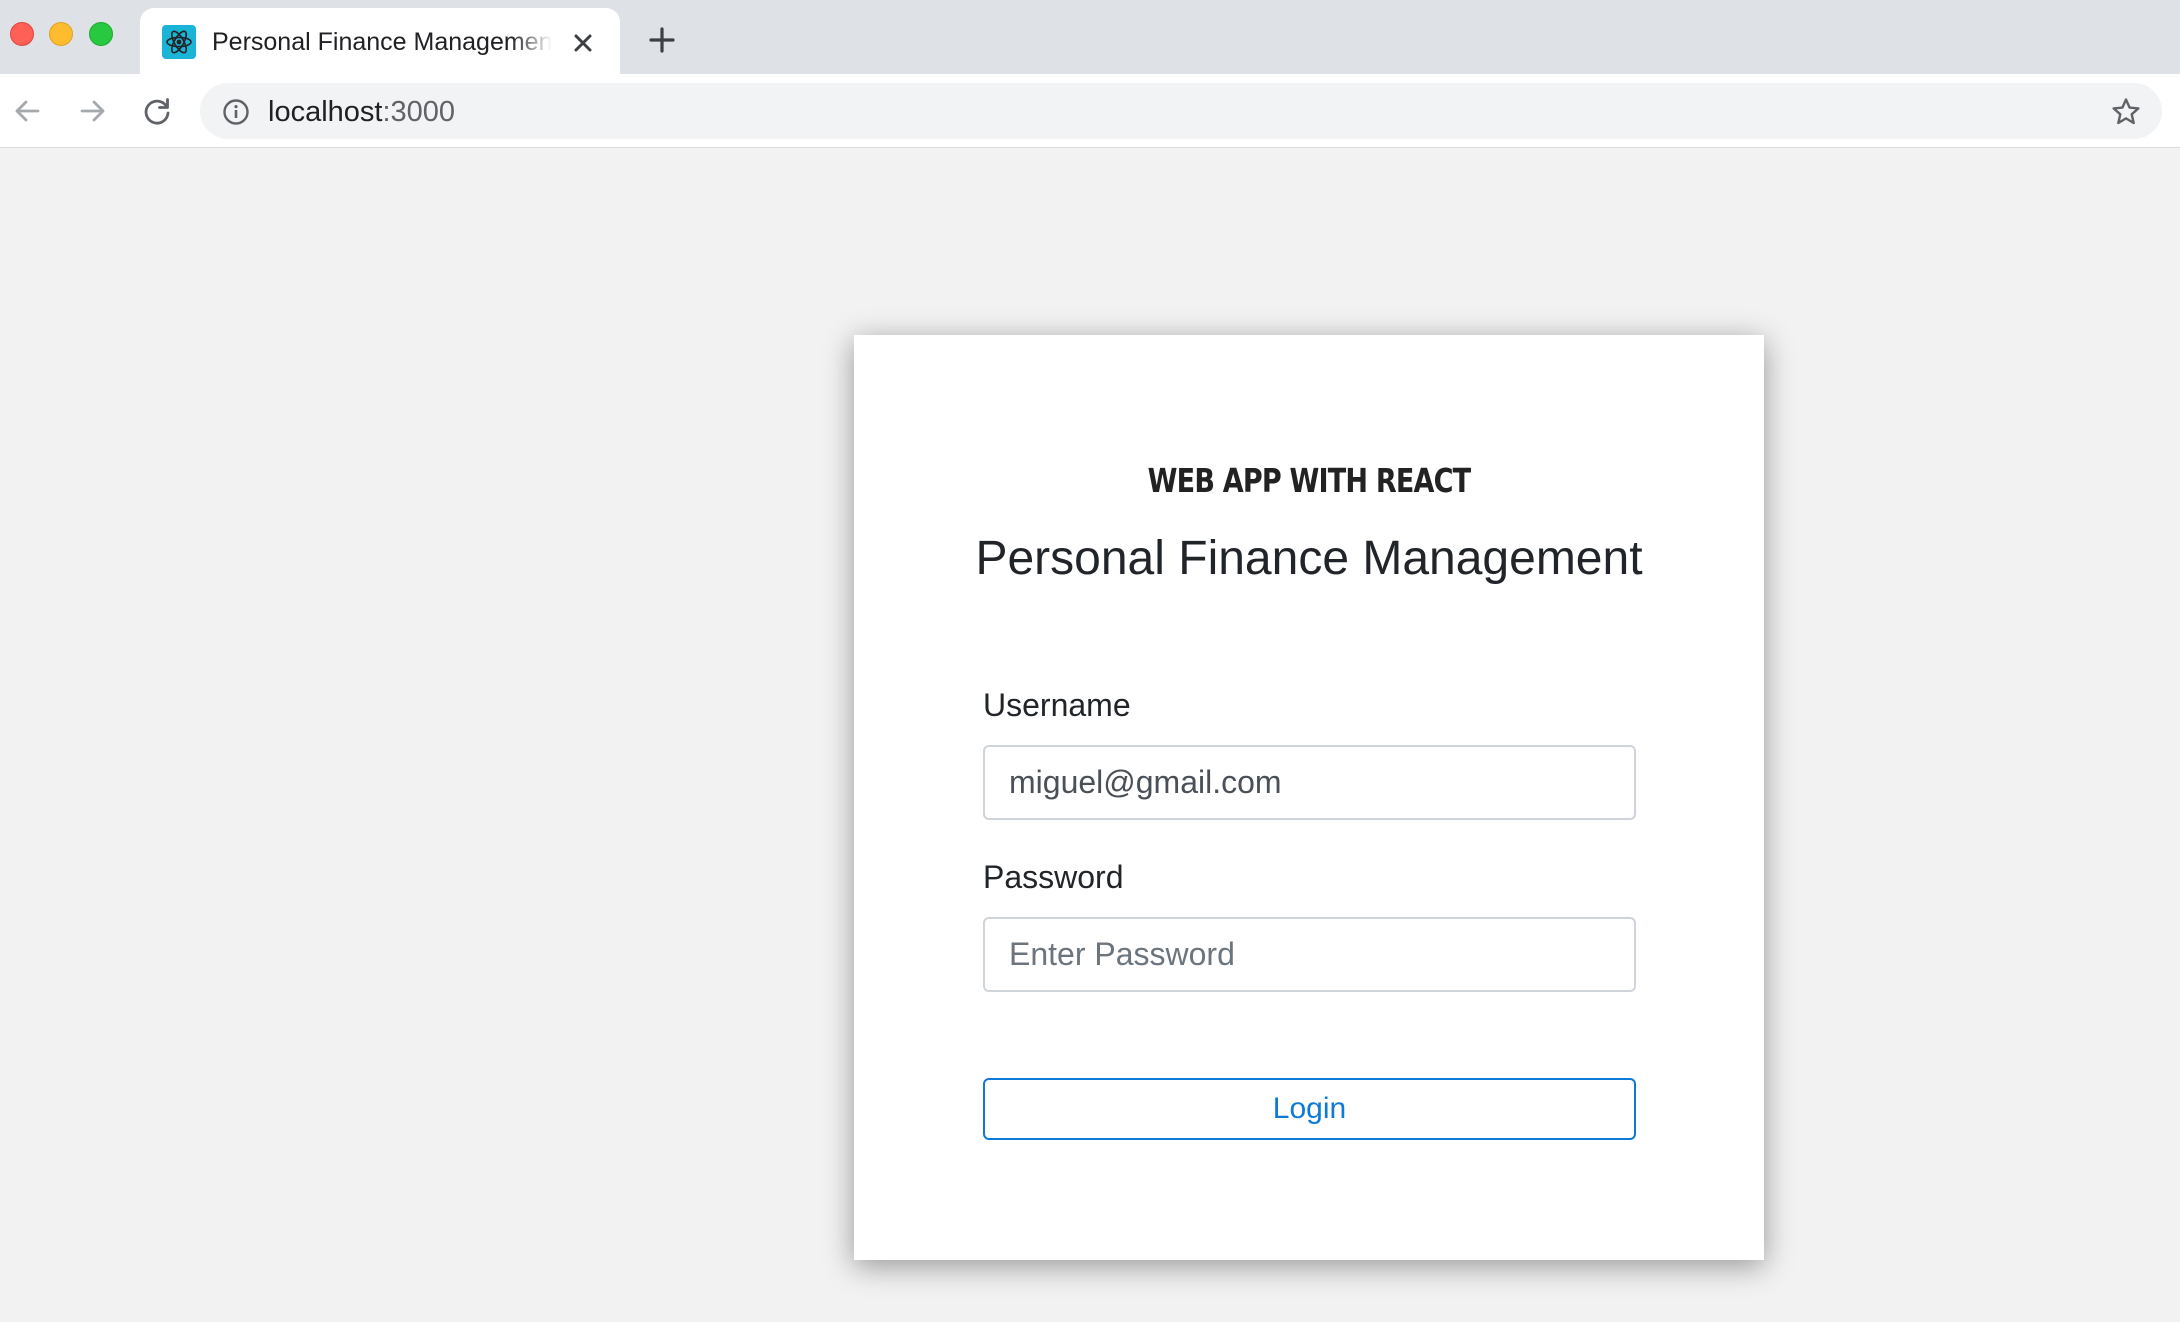 This screenshot has height=1322, width=2180. I want to click on react-logo-icon, so click(179, 42).